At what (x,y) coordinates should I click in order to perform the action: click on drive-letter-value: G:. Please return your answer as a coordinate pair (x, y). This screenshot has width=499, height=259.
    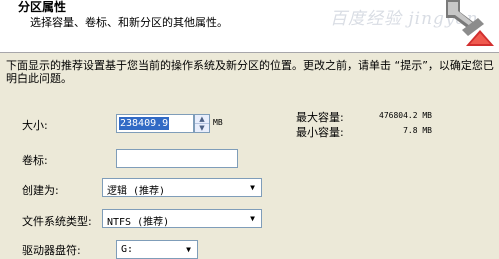
    Looking at the image, I should click on (127, 249).